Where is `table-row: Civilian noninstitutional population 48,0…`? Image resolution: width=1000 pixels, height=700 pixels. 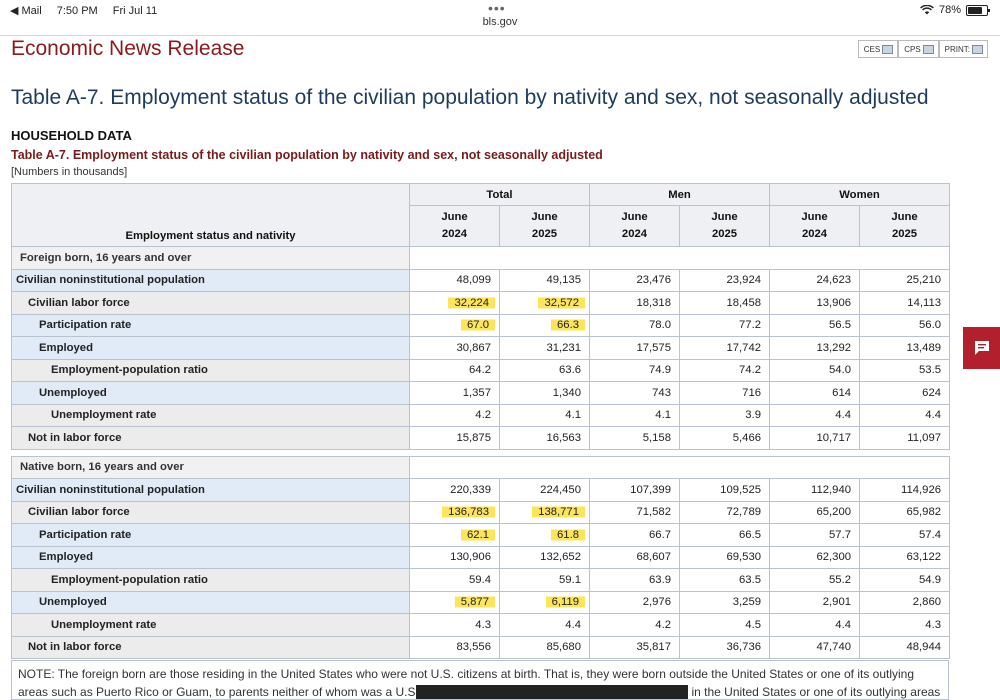
table-row: Civilian noninstitutional population 48,0… is located at coordinates (481, 280).